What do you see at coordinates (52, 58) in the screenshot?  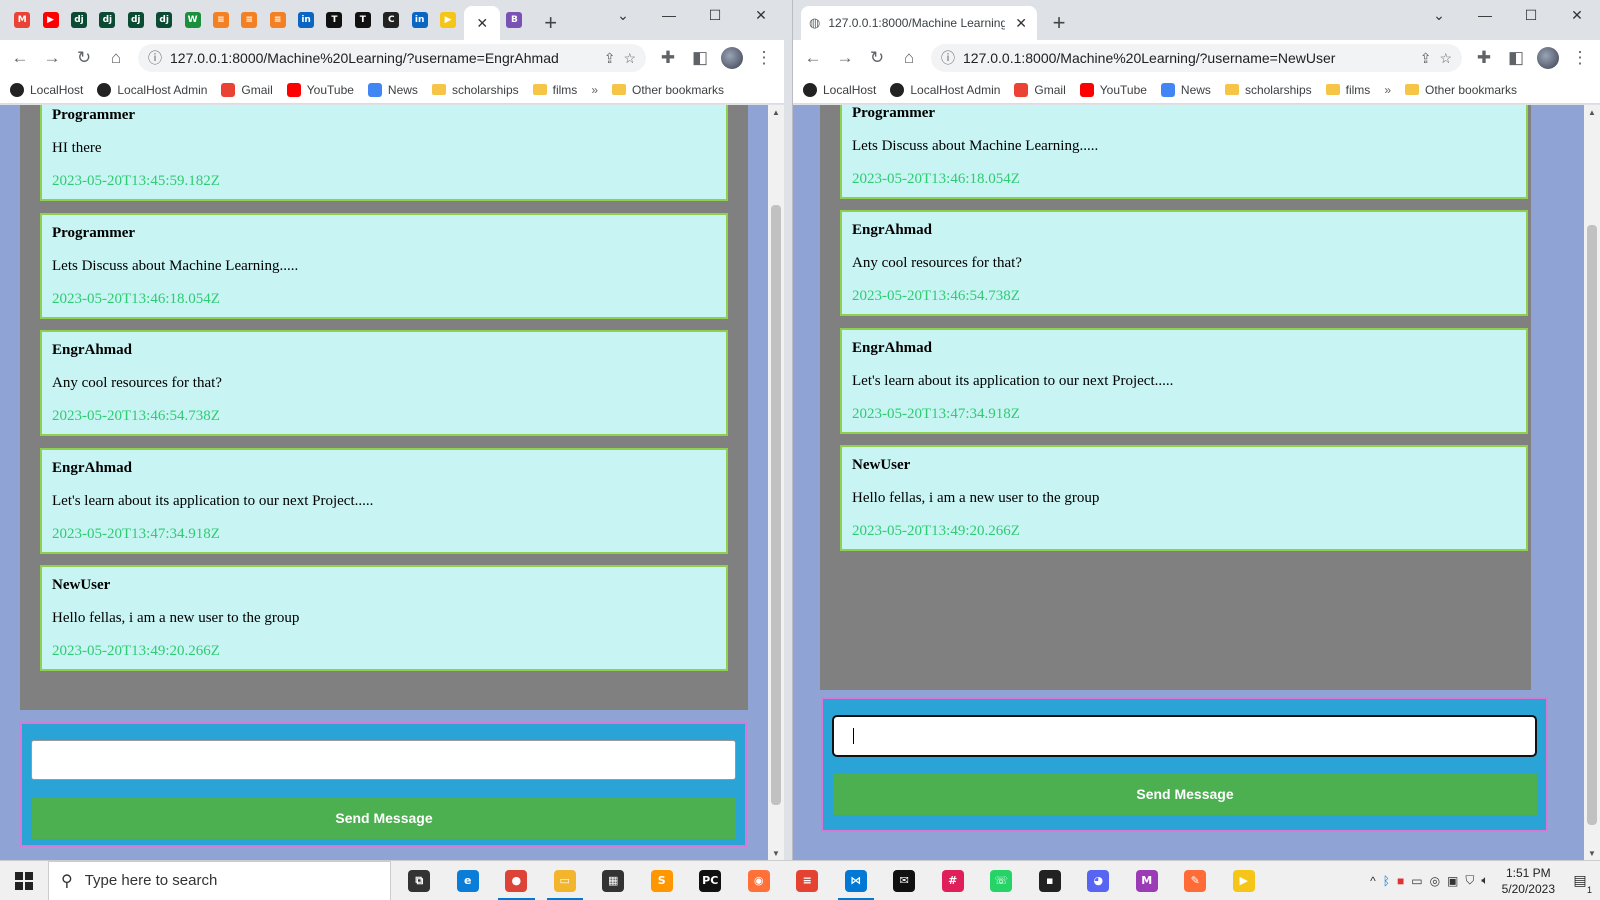 I see `forward-button: →` at bounding box center [52, 58].